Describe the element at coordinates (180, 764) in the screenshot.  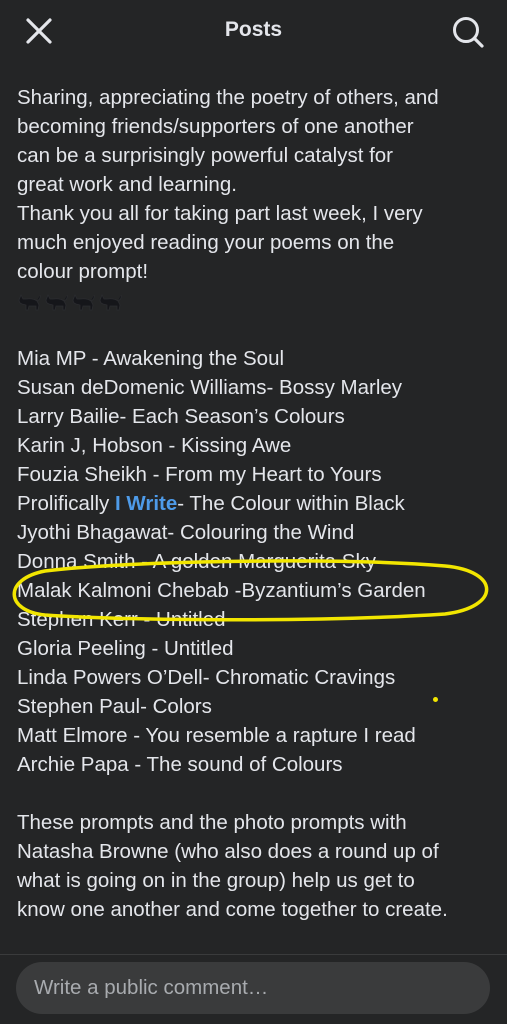
I see `entry-line: Archie Papa - The sound of Colours` at that location.